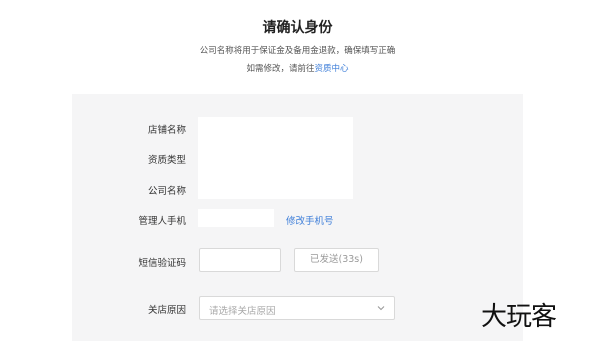  What do you see at coordinates (275, 158) in the screenshot?
I see `info-box` at bounding box center [275, 158].